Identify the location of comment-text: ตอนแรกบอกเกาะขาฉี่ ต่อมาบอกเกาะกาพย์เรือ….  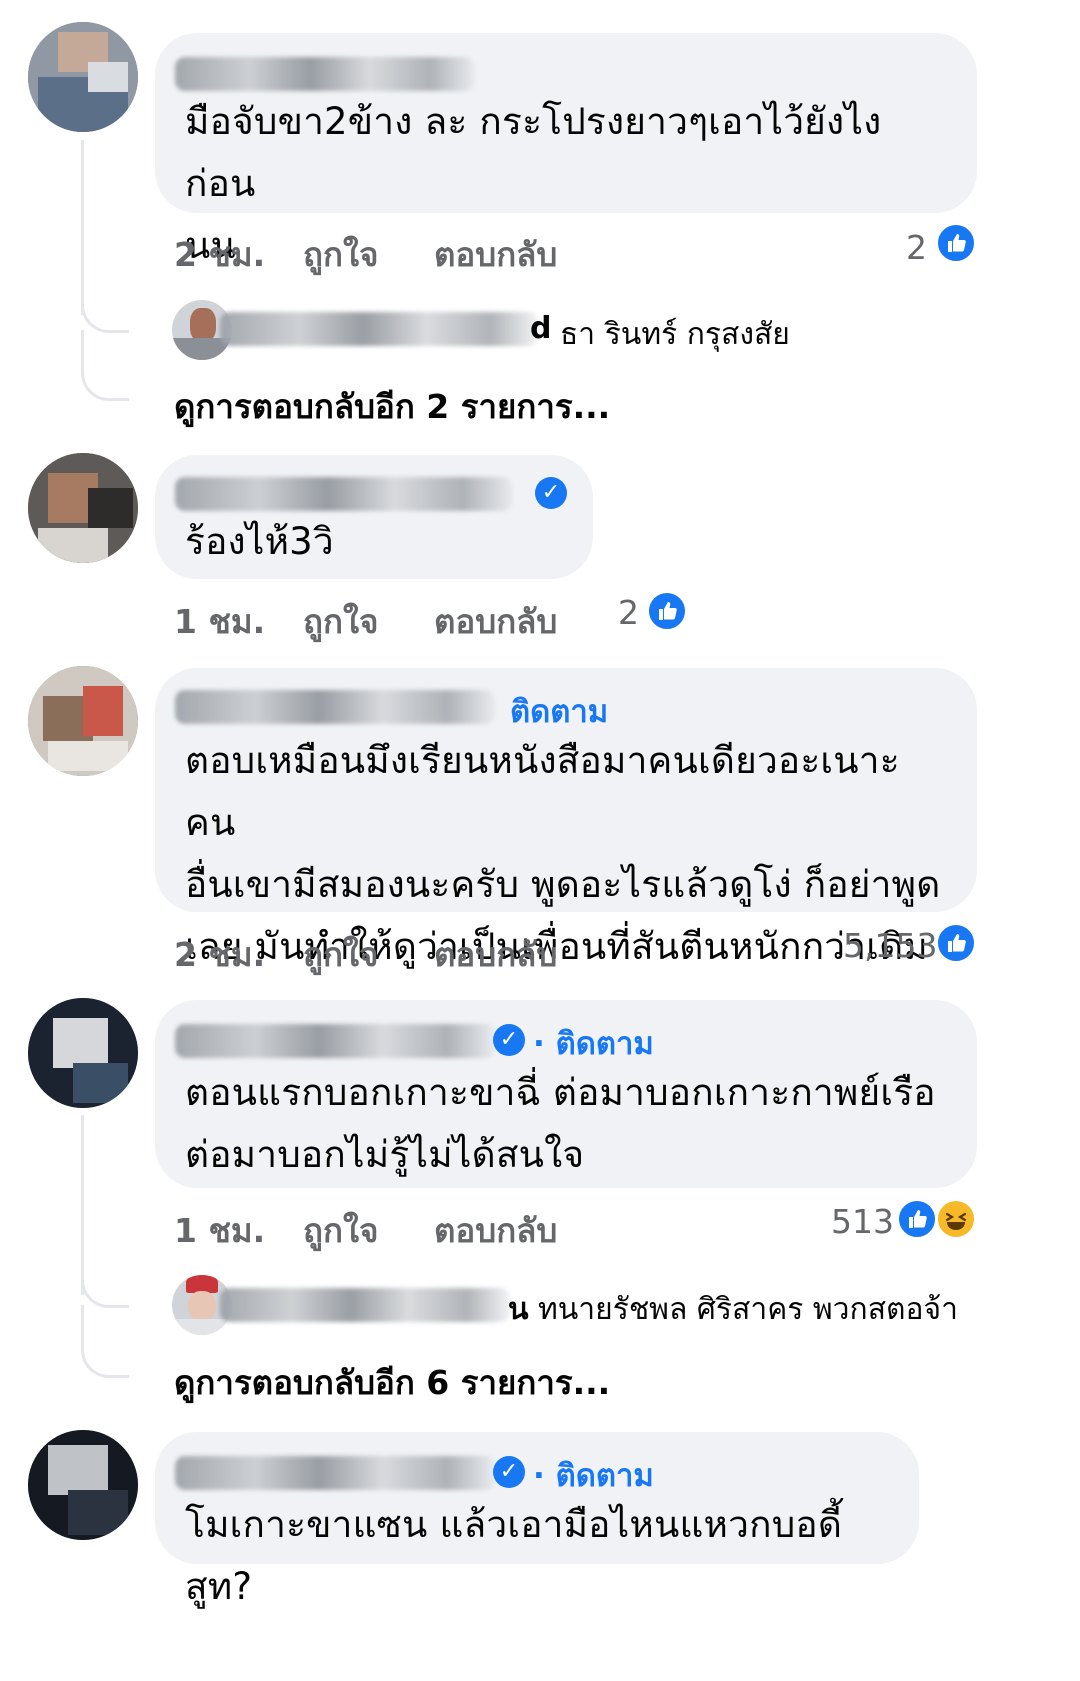
(560, 1123).